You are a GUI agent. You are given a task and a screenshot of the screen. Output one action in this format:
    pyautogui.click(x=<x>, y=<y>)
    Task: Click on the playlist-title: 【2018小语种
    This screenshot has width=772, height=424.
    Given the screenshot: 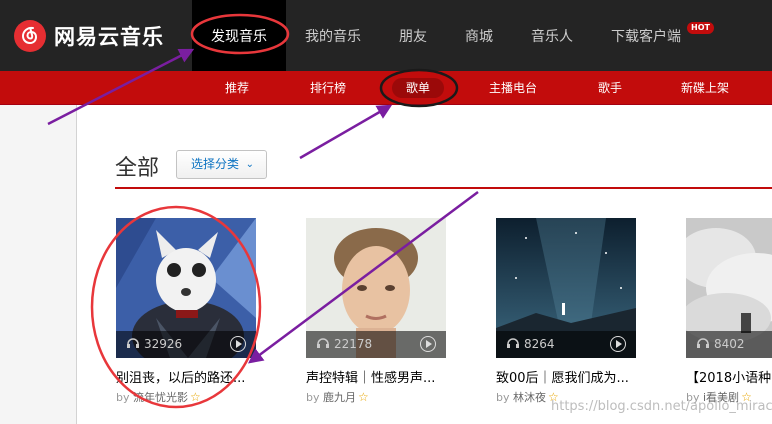 What is the action you would take?
    pyautogui.click(x=729, y=376)
    